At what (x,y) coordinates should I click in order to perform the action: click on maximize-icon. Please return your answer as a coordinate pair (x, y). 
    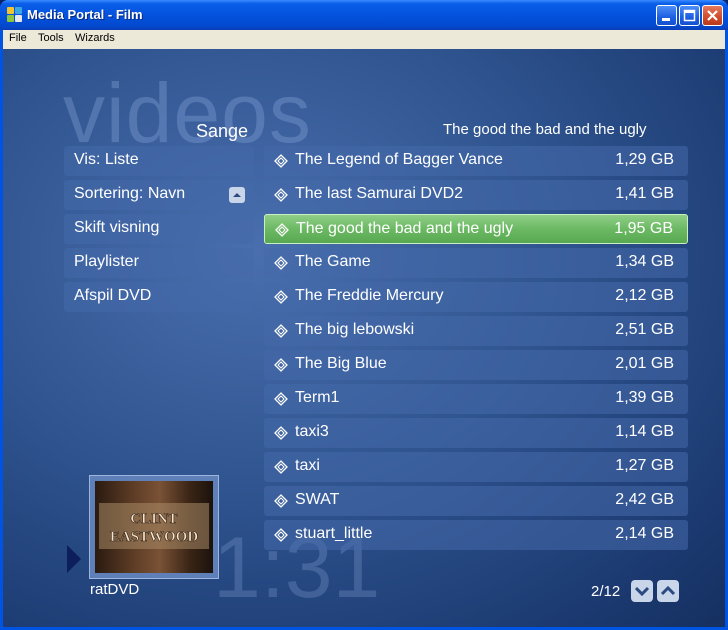
    Looking at the image, I should click on (689, 15).